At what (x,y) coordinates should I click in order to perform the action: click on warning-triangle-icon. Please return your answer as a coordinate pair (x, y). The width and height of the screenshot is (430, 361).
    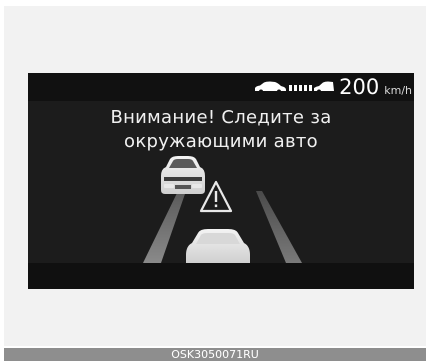
    Looking at the image, I should click on (216, 196).